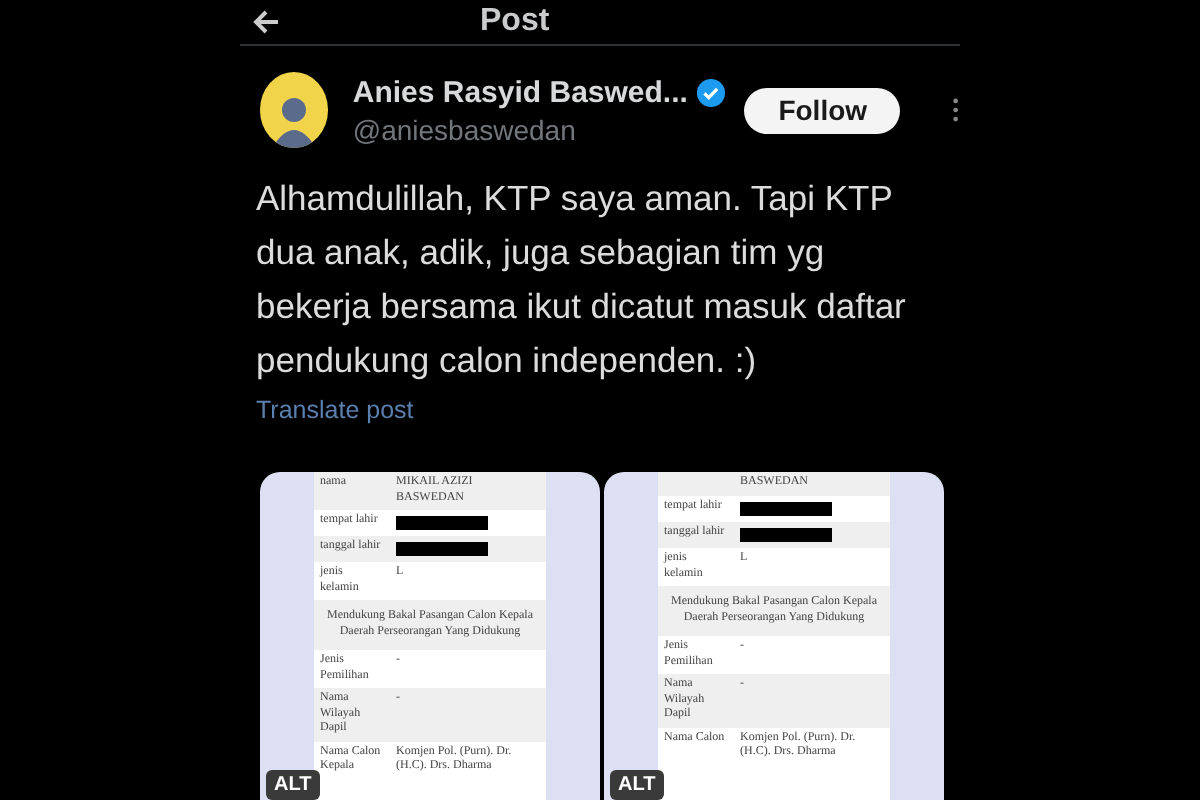  I want to click on post-text: Alhamdulillah, KTP saya aman. Tapi KTP dua anak, adik, juga sebagian tim yg bekerja bersama ikut dicatut masuk daftar pendukung calon independen. :), so click(582, 280).